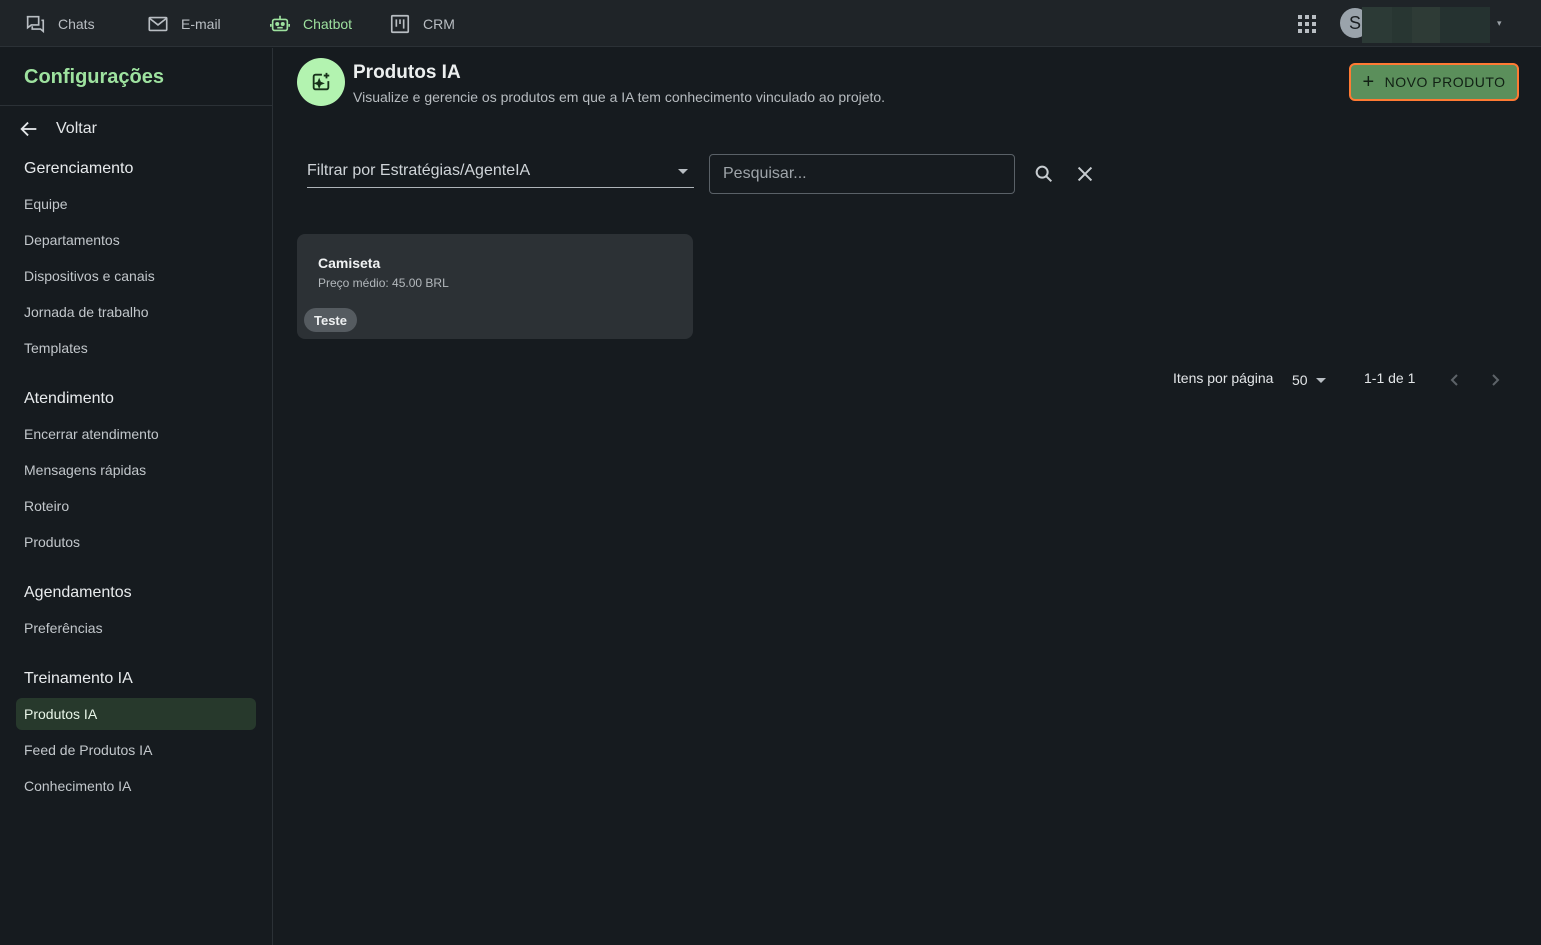  What do you see at coordinates (1445, 82) in the screenshot?
I see `new-product-label: NOVO PRODUTO` at bounding box center [1445, 82].